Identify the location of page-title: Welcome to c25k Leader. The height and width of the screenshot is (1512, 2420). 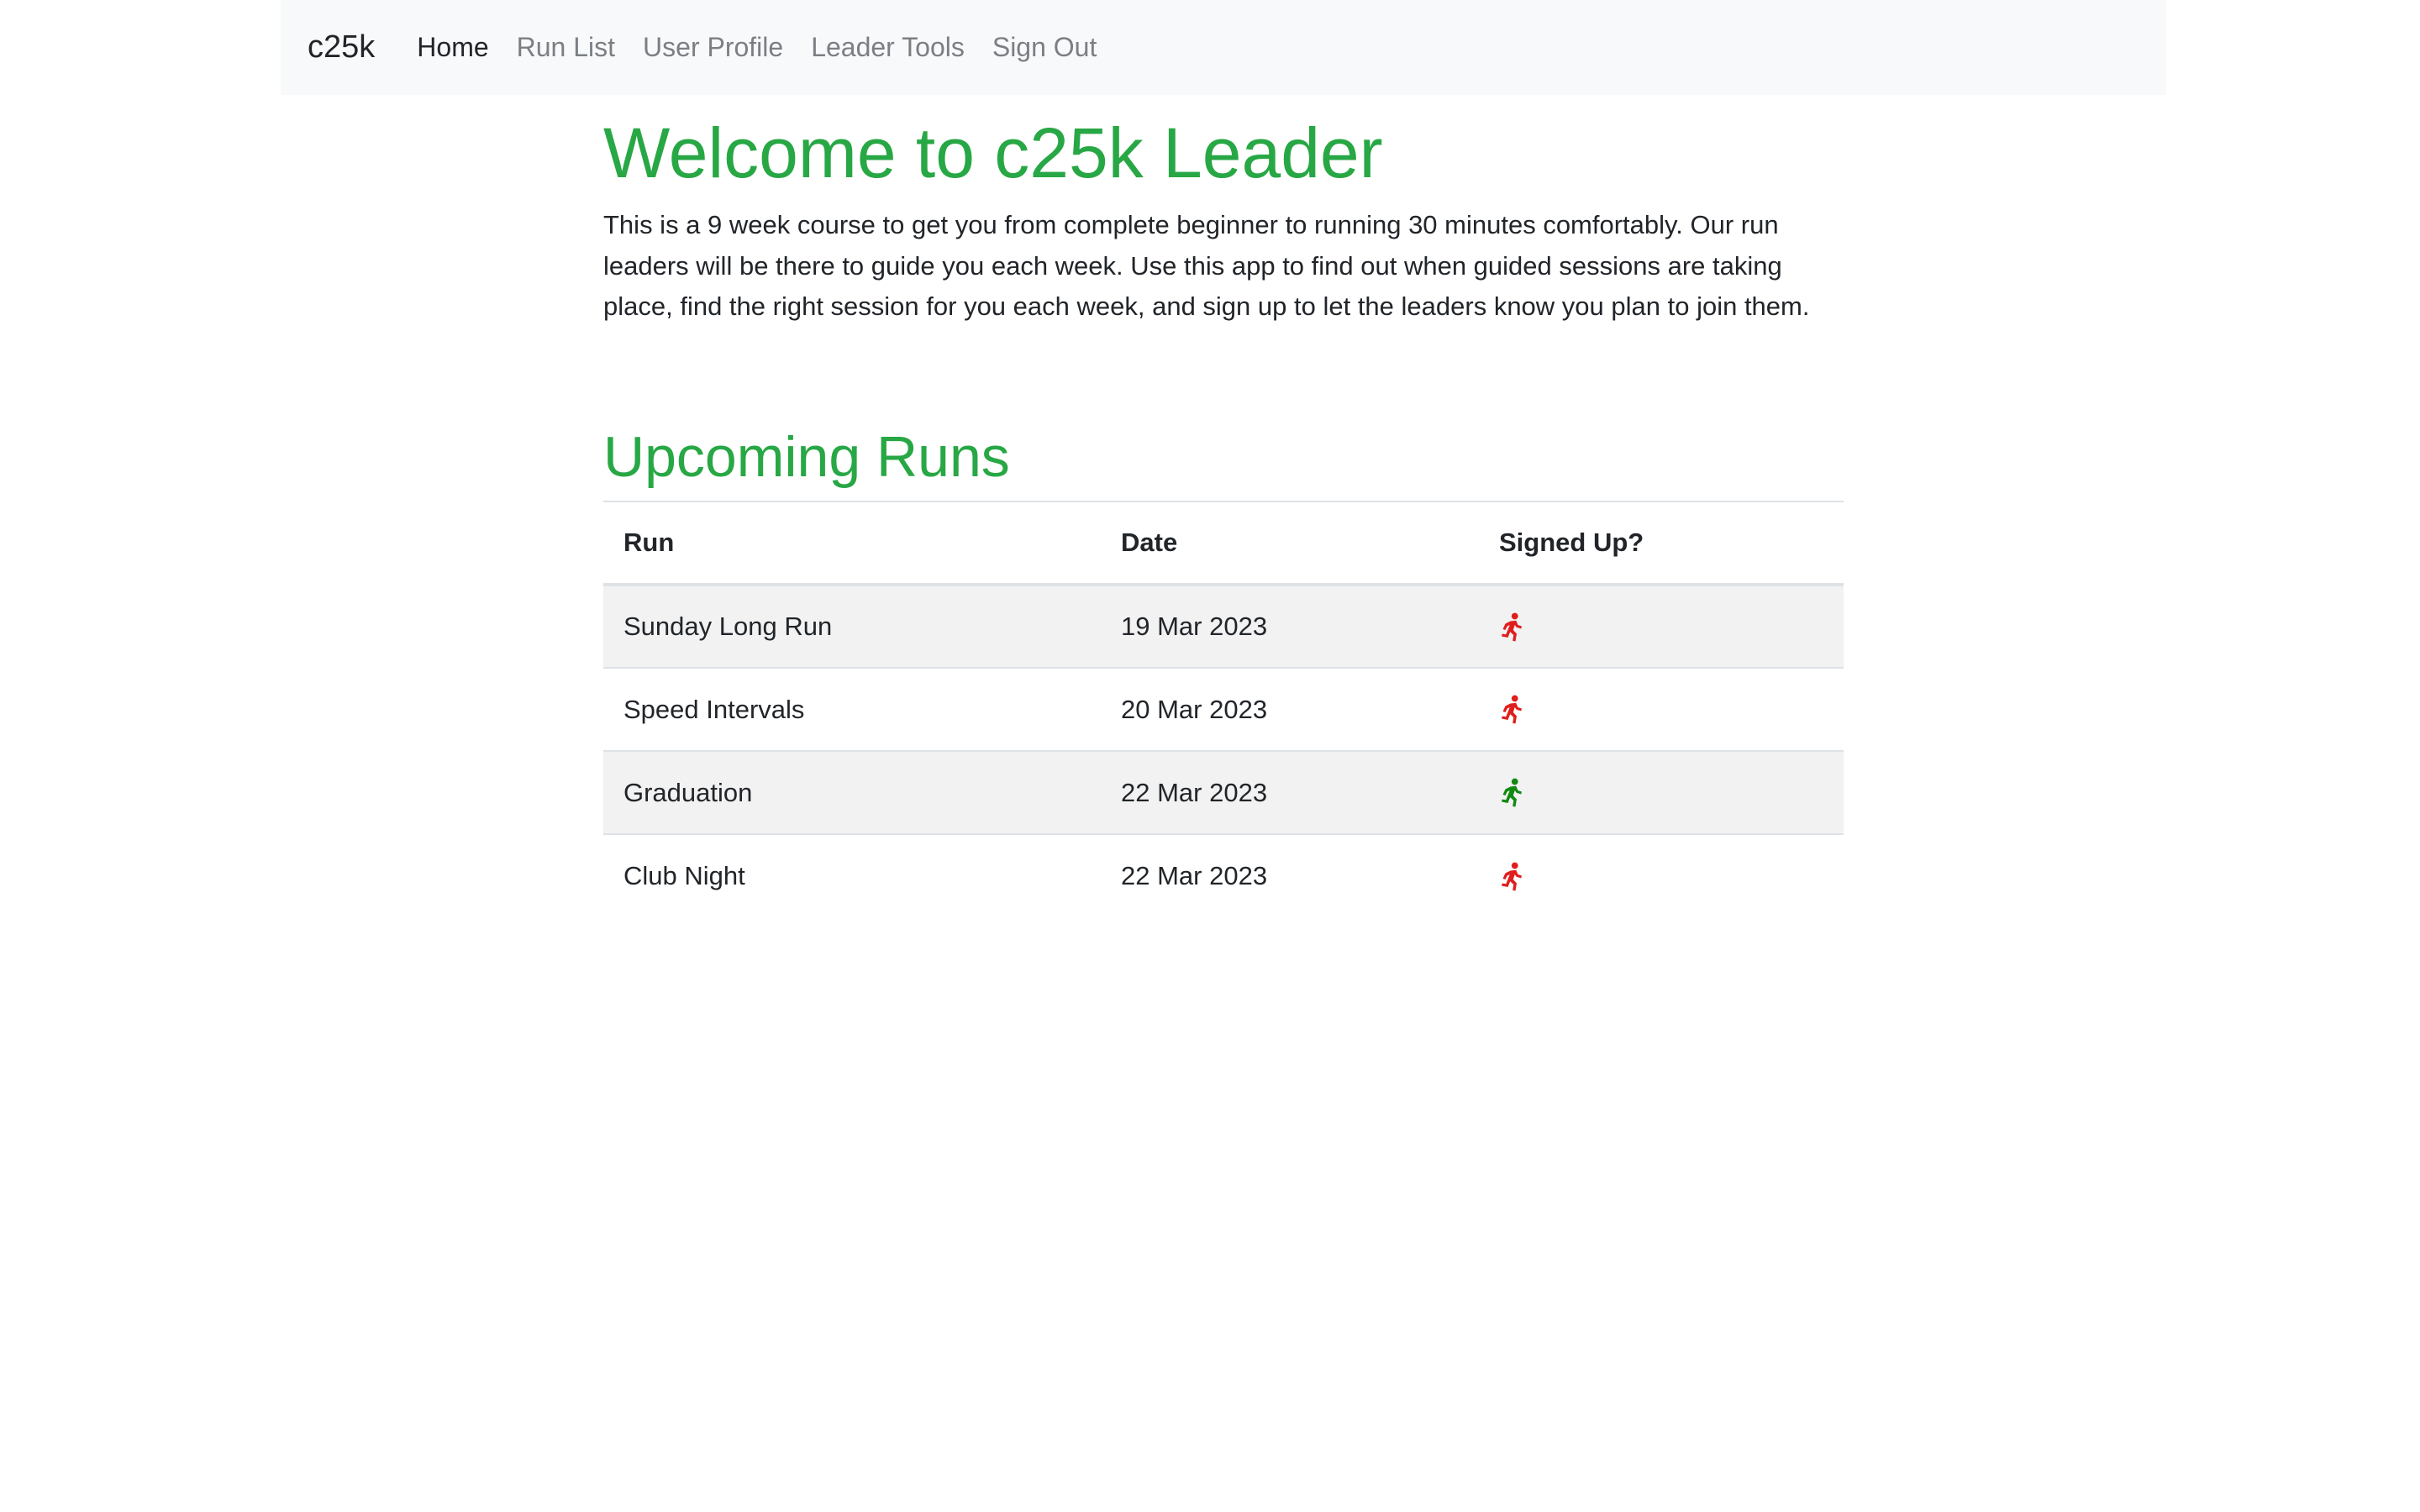
(993, 152).